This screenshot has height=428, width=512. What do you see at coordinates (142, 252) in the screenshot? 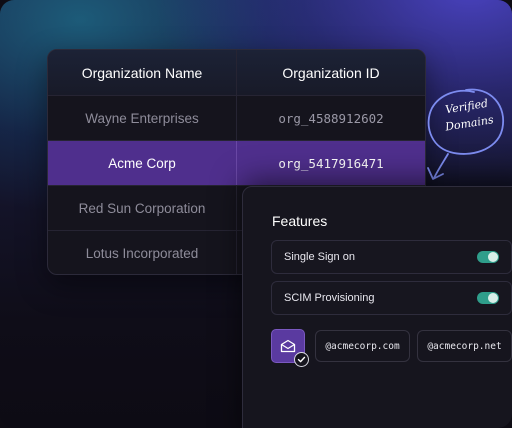
I see `organization-name-cell: Lotus Incorporated` at bounding box center [142, 252].